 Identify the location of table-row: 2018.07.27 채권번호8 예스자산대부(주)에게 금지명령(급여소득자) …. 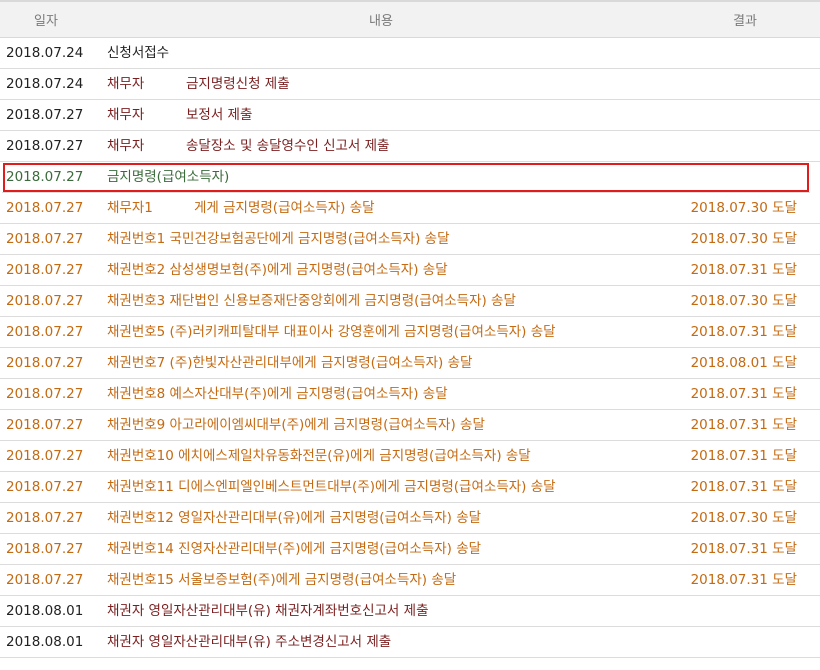
(410, 394).